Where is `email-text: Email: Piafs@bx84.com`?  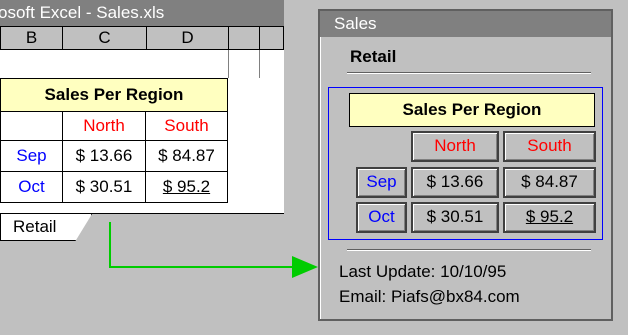
email-text: Email: Piafs@bx84.com is located at coordinates (429, 296).